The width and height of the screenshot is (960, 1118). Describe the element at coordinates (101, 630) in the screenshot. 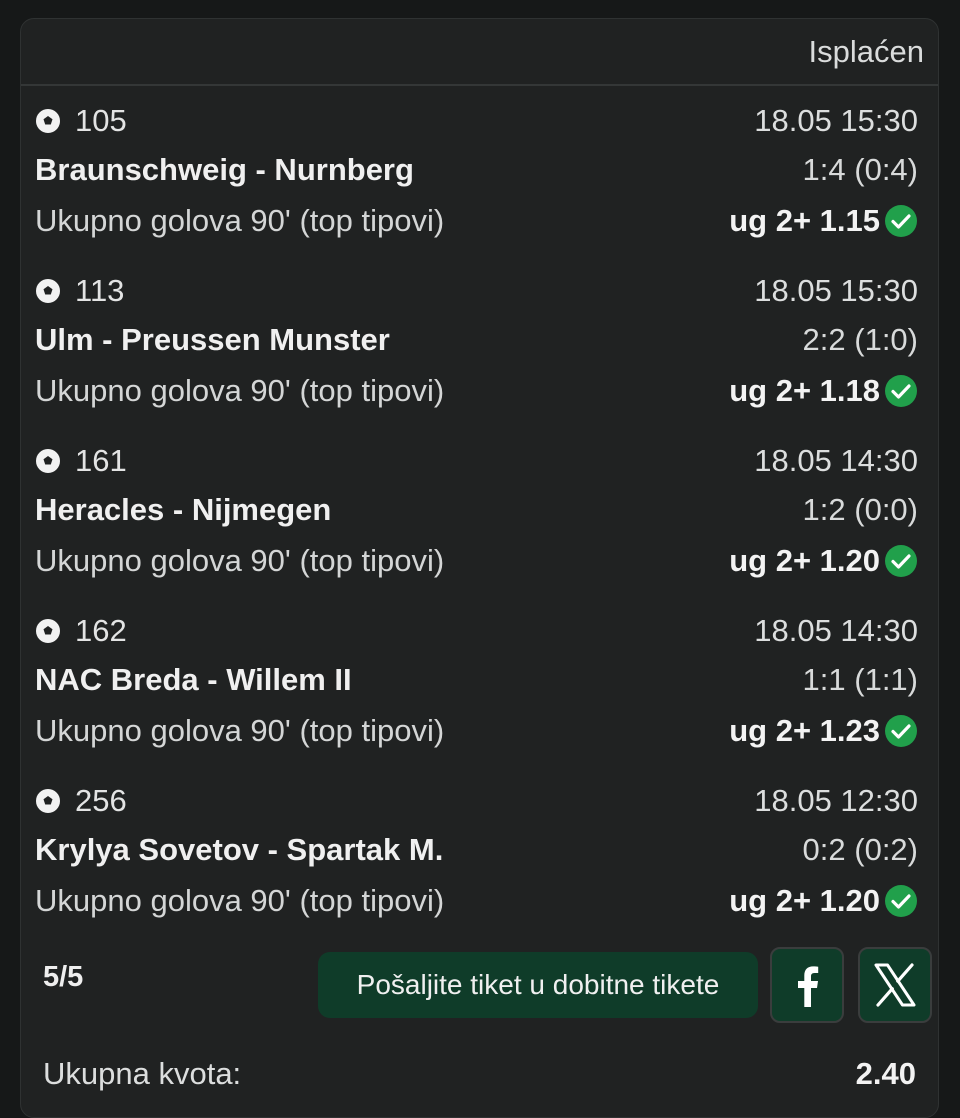

I see `match-number: 162` at that location.